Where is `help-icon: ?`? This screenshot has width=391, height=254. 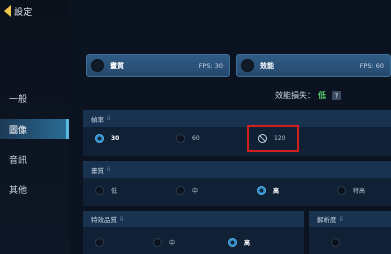
help-icon: ? is located at coordinates (336, 95).